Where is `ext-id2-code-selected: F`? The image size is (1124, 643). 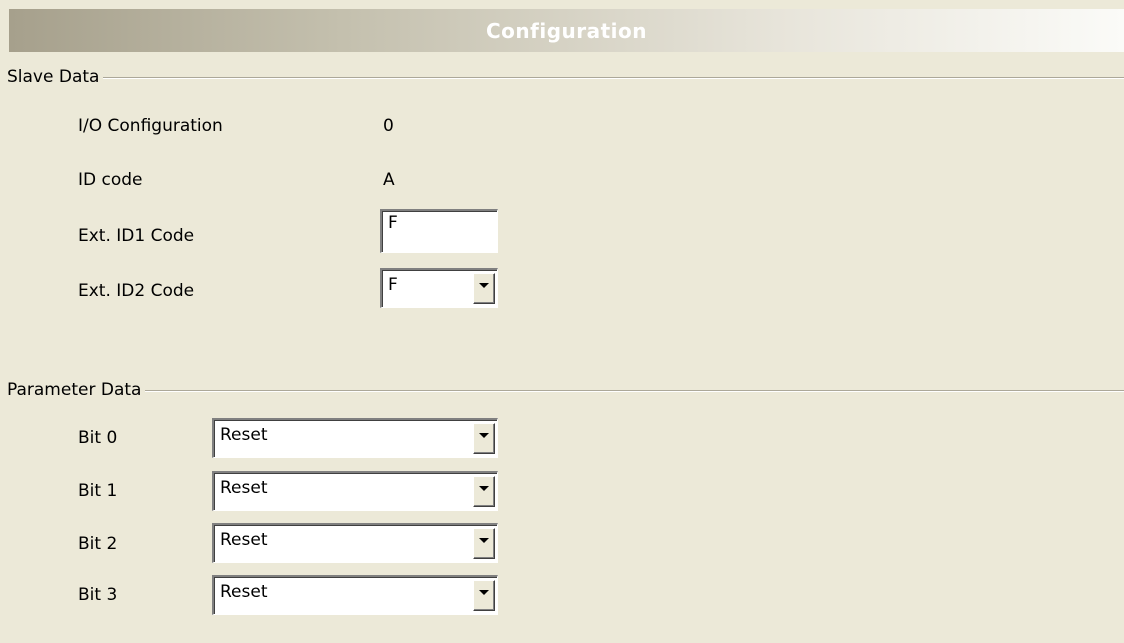
ext-id2-code-selected: F is located at coordinates (393, 285).